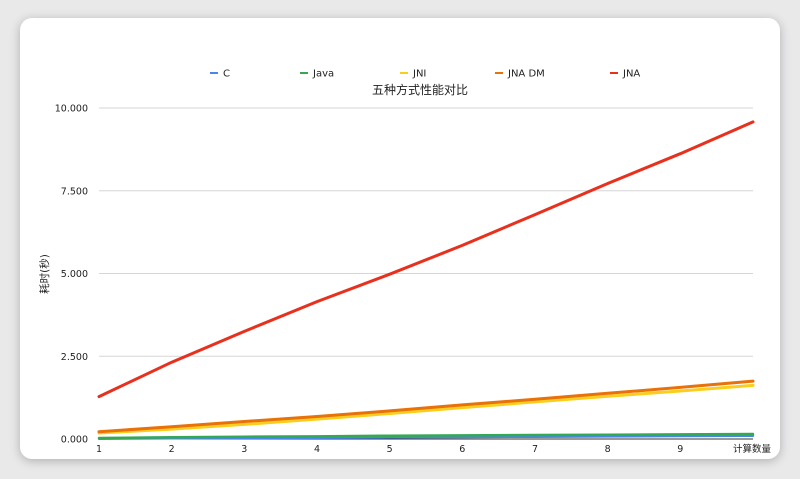  Describe the element at coordinates (244, 449) in the screenshot. I see `x-tick-label-2: 3` at that location.